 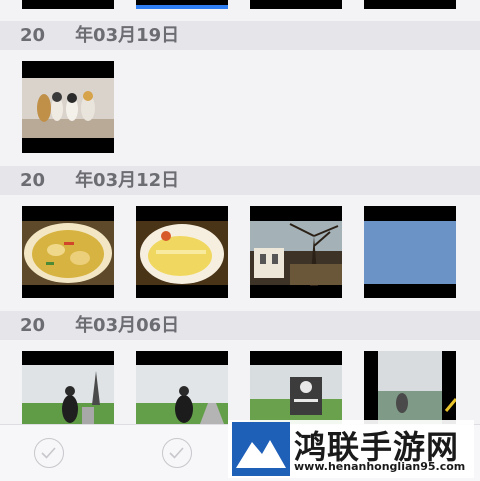 I want to click on chicken-curry-photo, so click(x=68, y=253).